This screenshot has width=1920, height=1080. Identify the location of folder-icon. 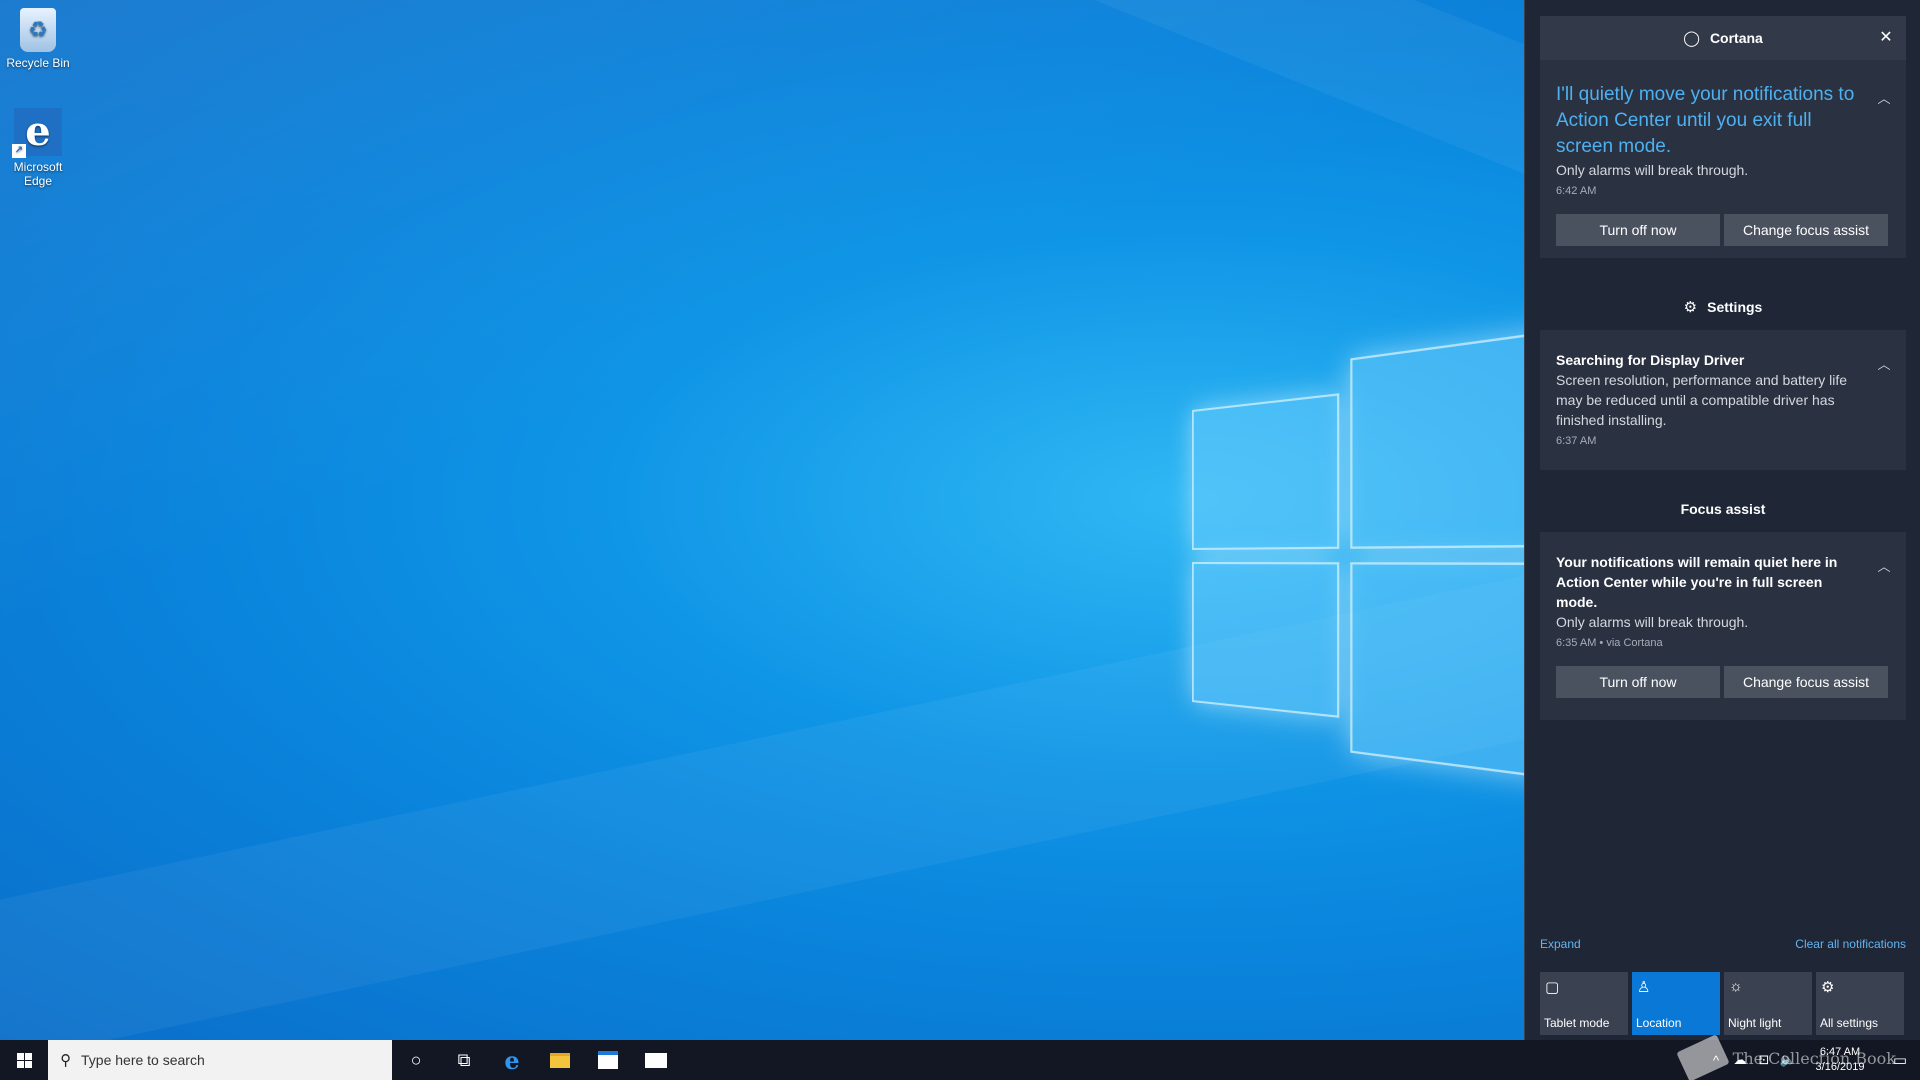
(560, 1060).